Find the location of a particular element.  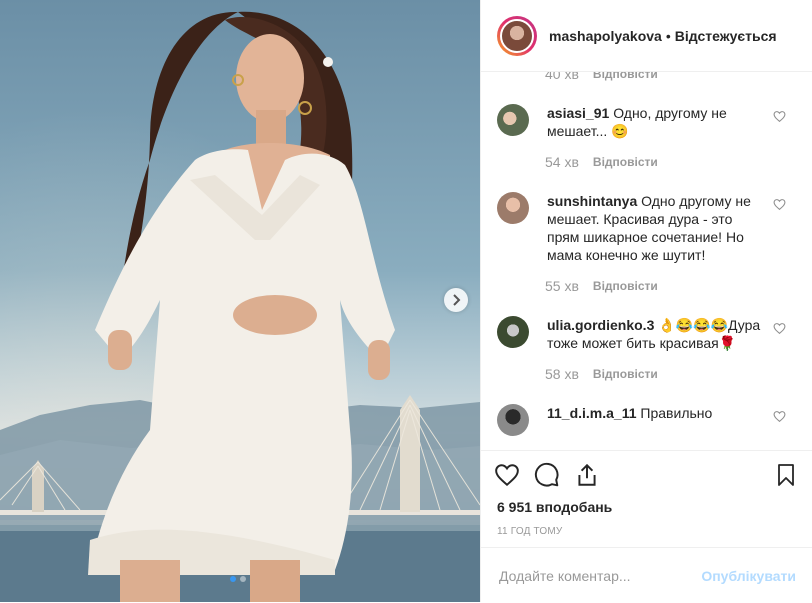

publish-button: Опублікувати is located at coordinates (748, 576).